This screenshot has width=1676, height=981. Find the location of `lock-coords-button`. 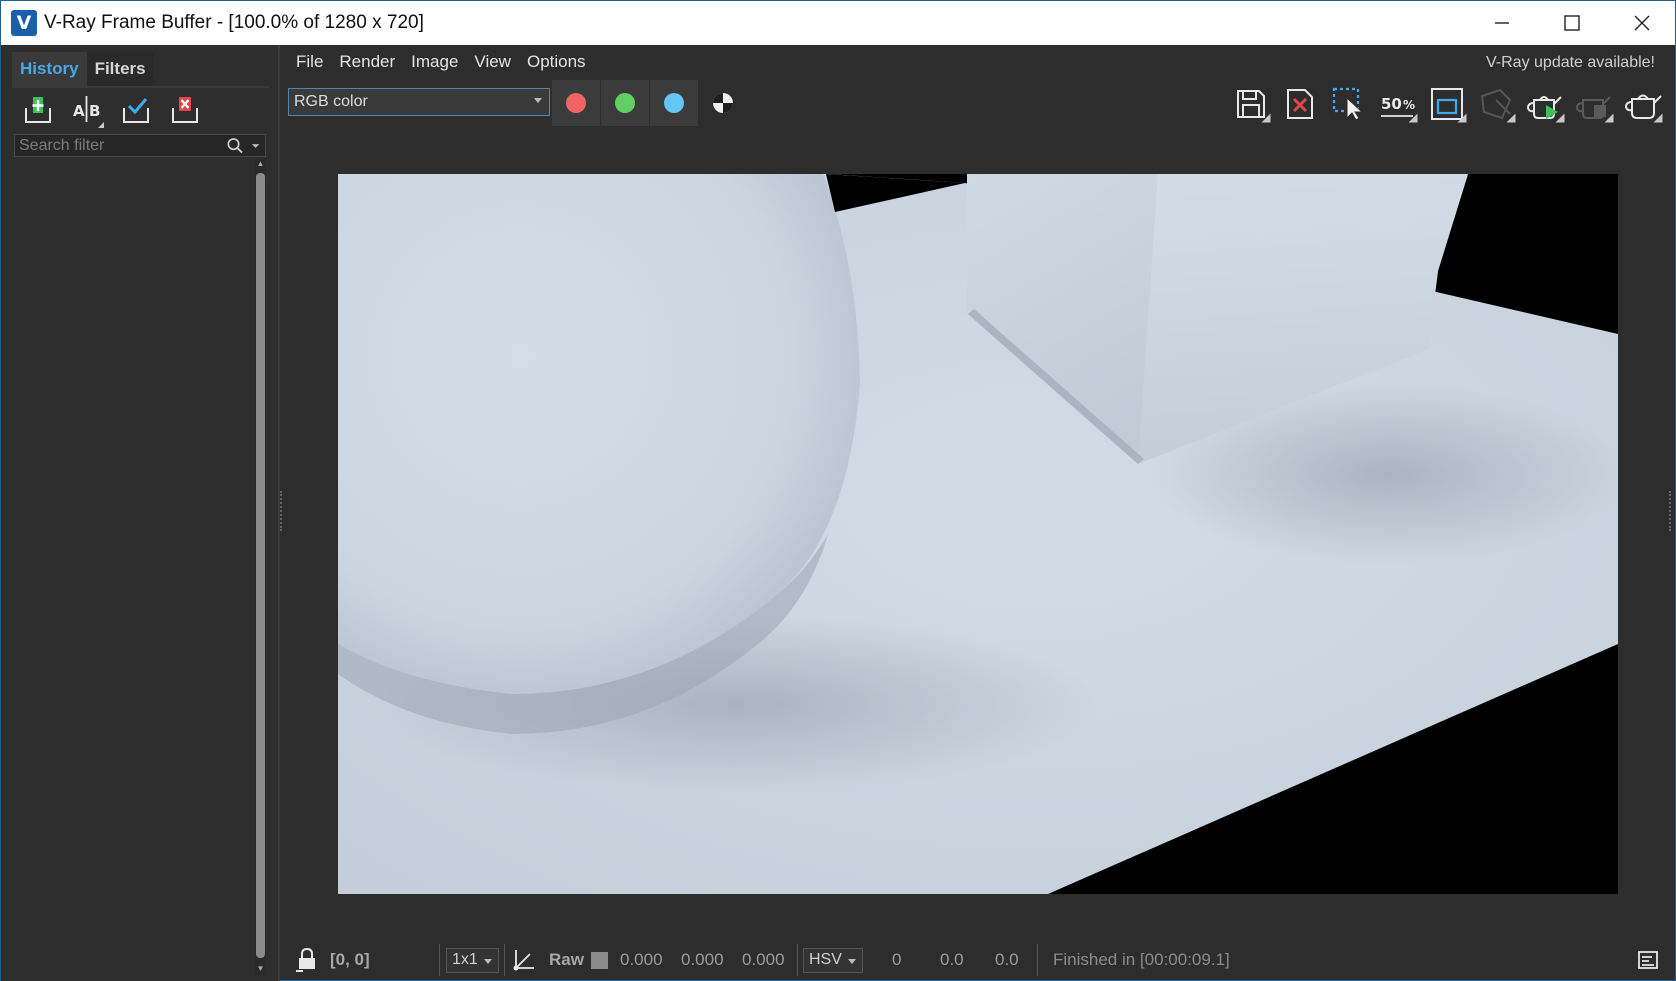

lock-coords-button is located at coordinates (307, 960).